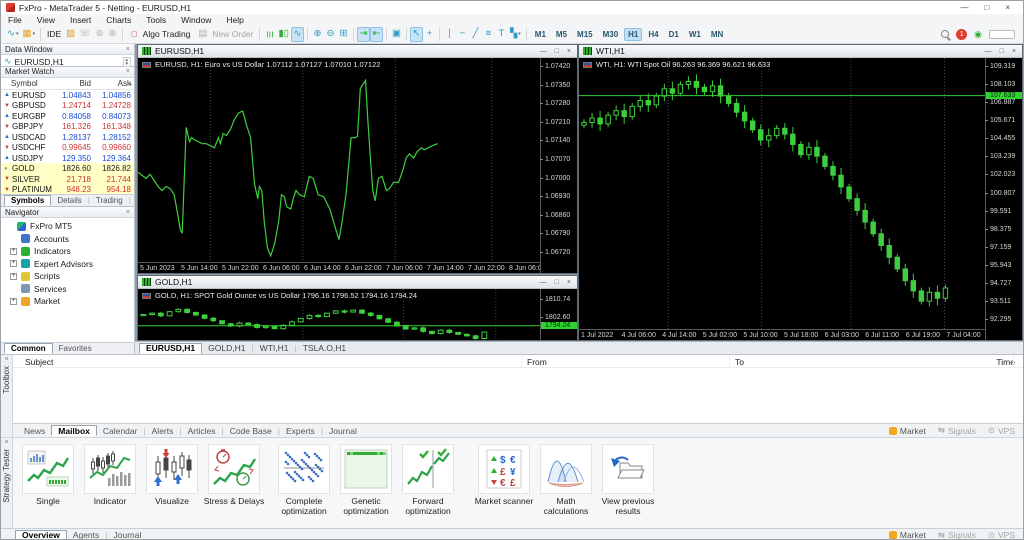 Image resolution: width=1024 pixels, height=540 pixels. Describe the element at coordinates (269, 34) in the screenshot. I see `bar-chart-icon: ☰` at that location.